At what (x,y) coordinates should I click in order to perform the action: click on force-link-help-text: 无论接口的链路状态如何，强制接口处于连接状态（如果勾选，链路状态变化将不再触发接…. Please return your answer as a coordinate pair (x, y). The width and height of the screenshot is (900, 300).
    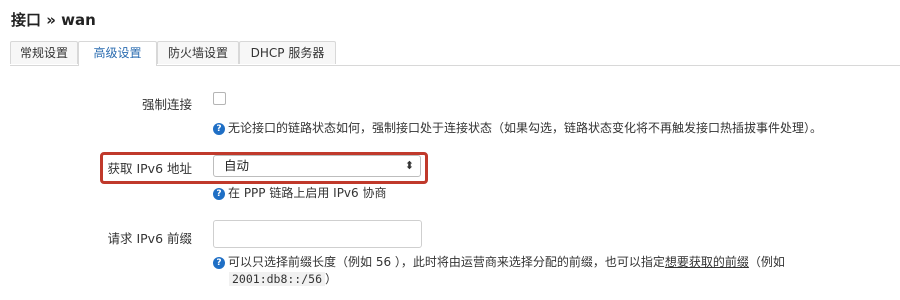
    Looking at the image, I should click on (525, 128).